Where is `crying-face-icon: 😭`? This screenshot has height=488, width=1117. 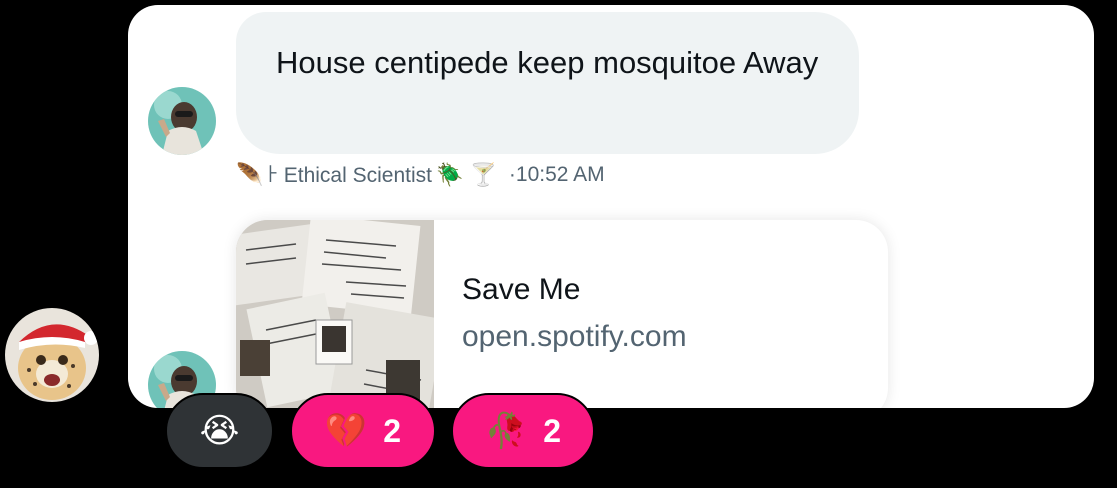
crying-face-icon: 😭 is located at coordinates (219, 431).